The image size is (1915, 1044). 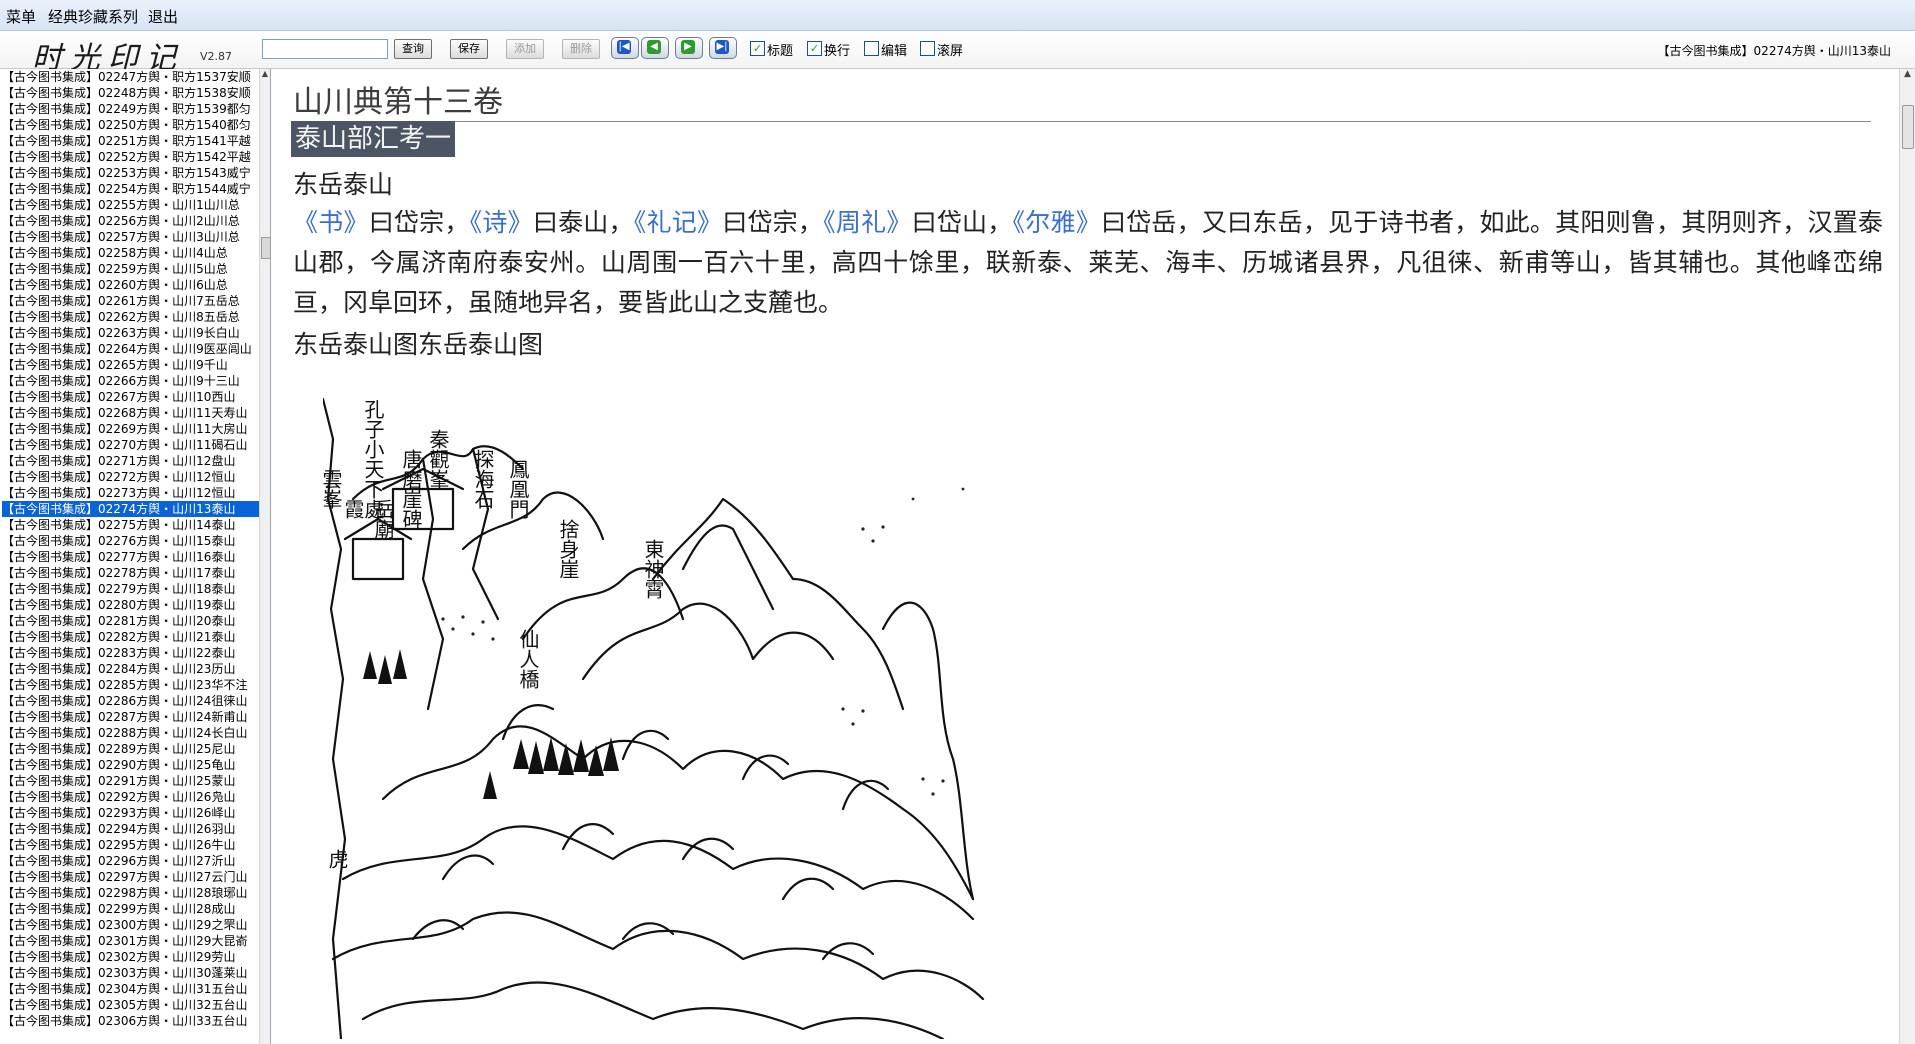 What do you see at coordinates (133, 333) in the screenshot?
I see `document-list-item: 【古今图书集成】02263方舆・山川9长白山` at bounding box center [133, 333].